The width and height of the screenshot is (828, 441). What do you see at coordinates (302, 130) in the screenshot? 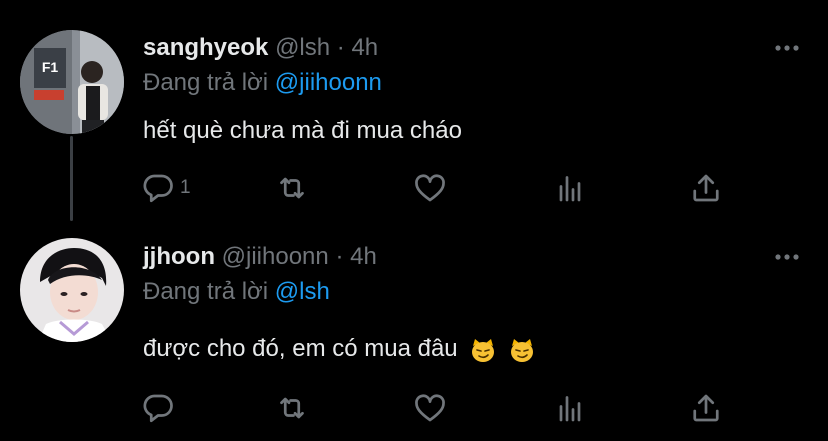
I see `tweet-text: hết què chưa mà đi mua cháo` at bounding box center [302, 130].